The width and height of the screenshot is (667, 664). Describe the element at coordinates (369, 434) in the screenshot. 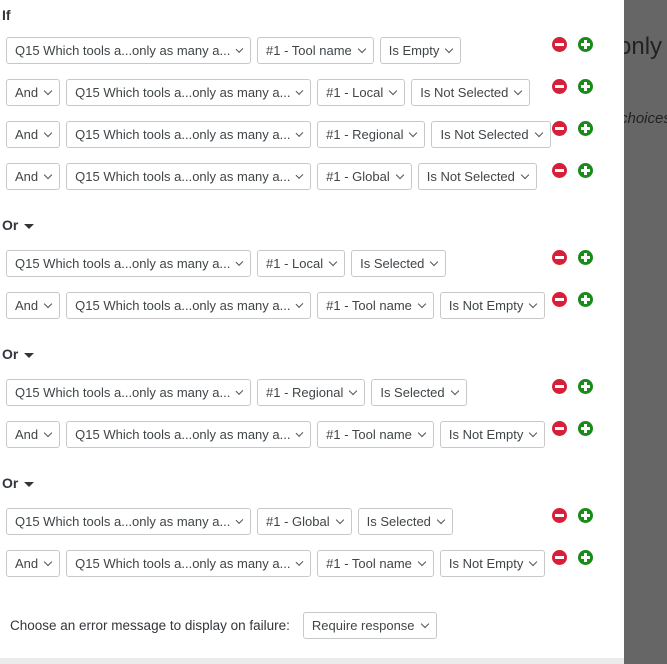

I see `choice-dropdown-value: #1 - Tool name` at that location.